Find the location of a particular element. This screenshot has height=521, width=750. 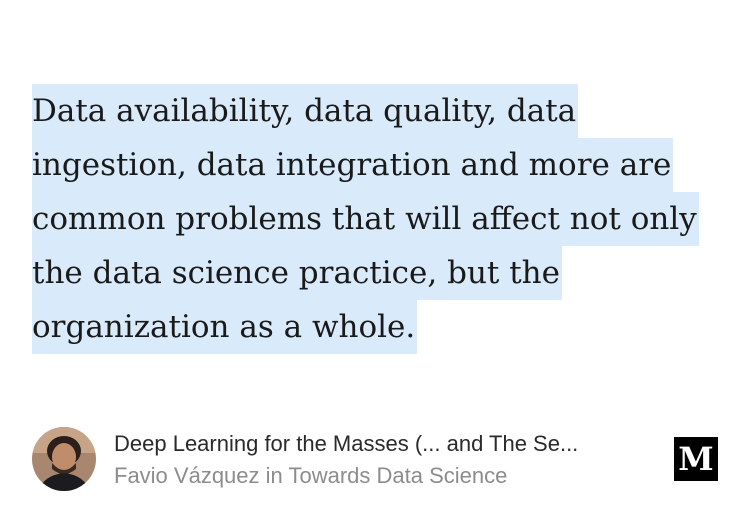

medium-logo-icon: M is located at coordinates (696, 459).